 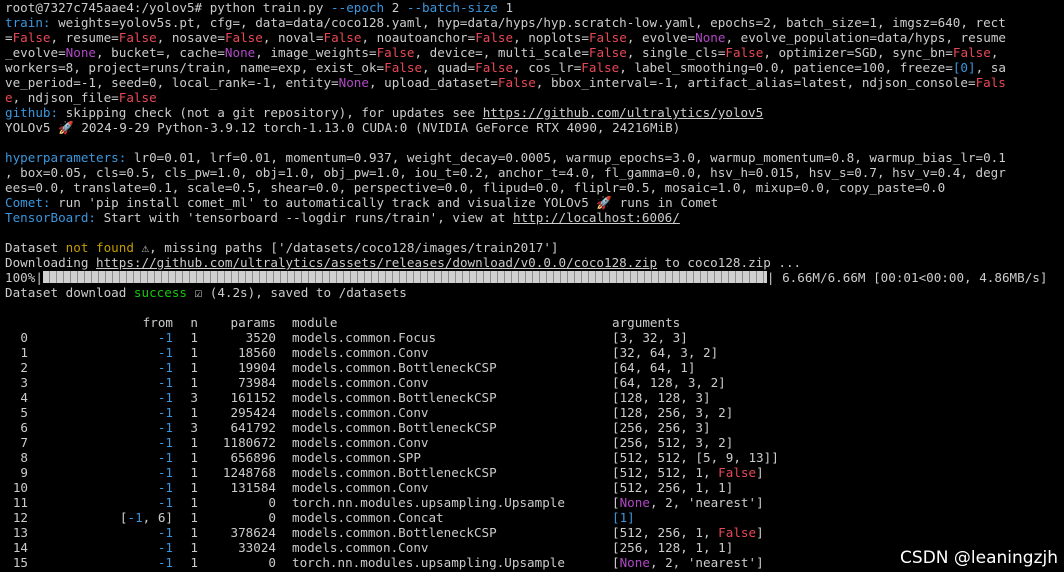 I want to click on cell-params: 378624, so click(x=253, y=532).